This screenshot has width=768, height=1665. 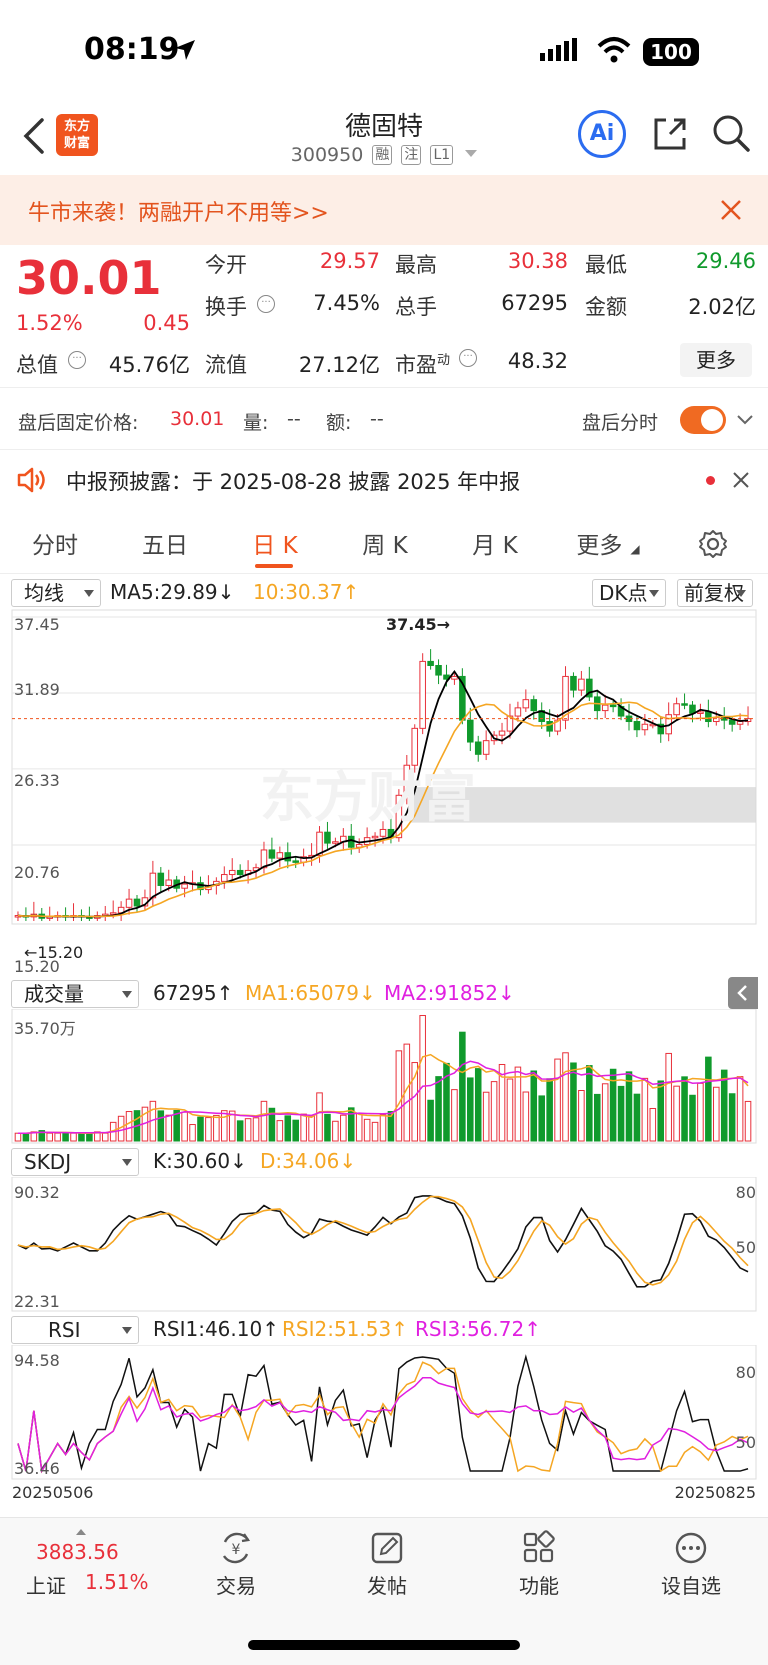 I want to click on tab-five-day: 五日, so click(x=165, y=543).